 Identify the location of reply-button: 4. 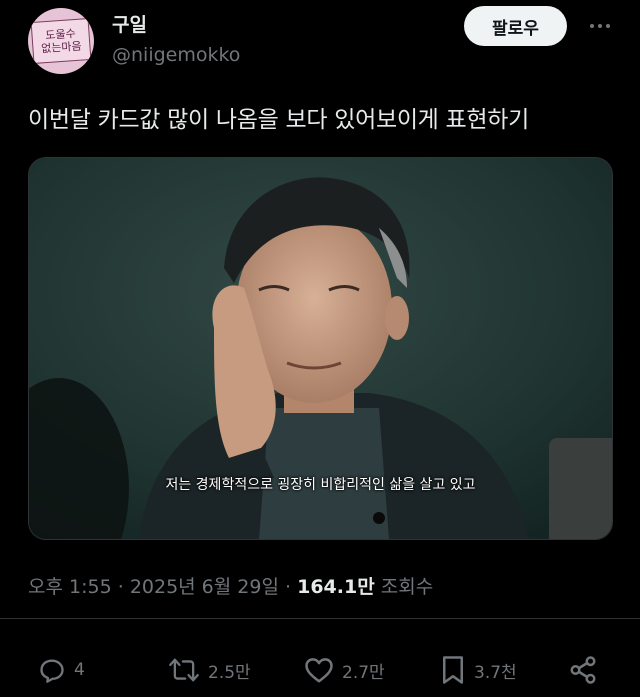
(61, 670).